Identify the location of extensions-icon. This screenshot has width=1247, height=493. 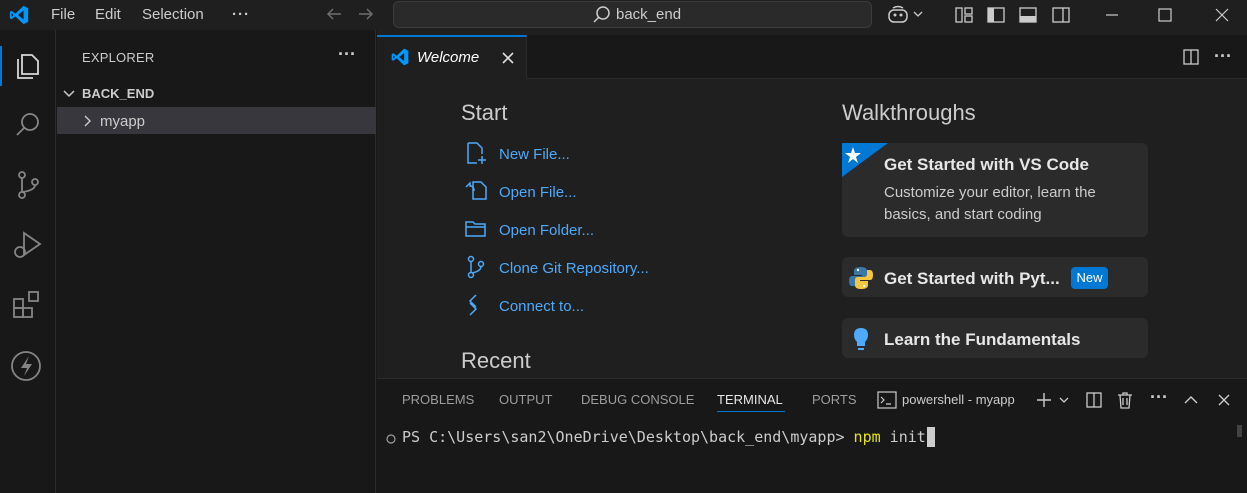
(28, 305).